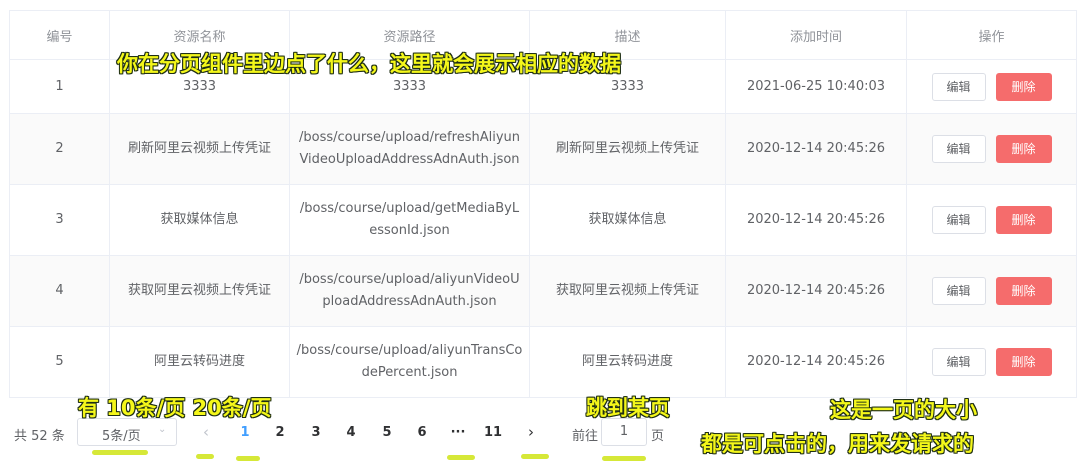  I want to click on header-actions: 操作, so click(991, 35).